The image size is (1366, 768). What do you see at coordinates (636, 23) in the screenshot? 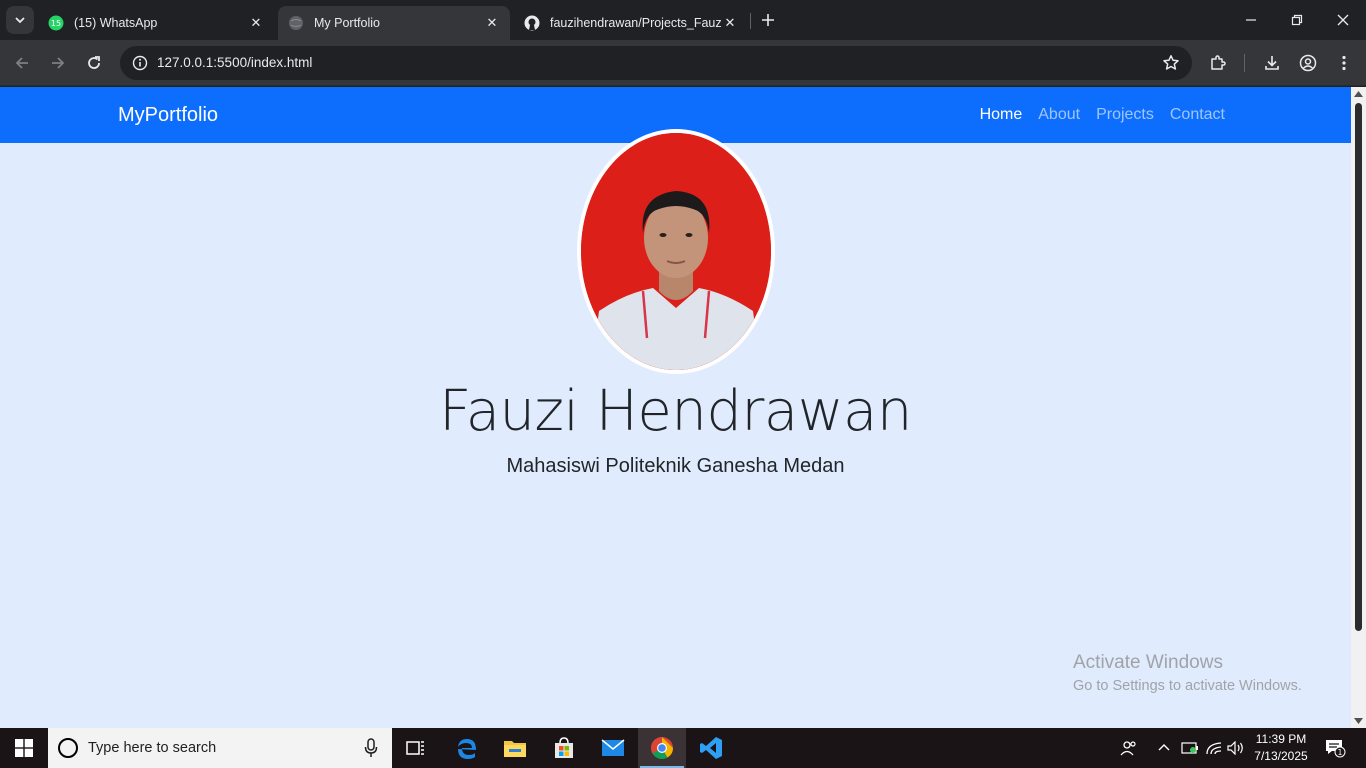
I see `tab-title: fauzihendrawan/Projects_Fauzi` at bounding box center [636, 23].